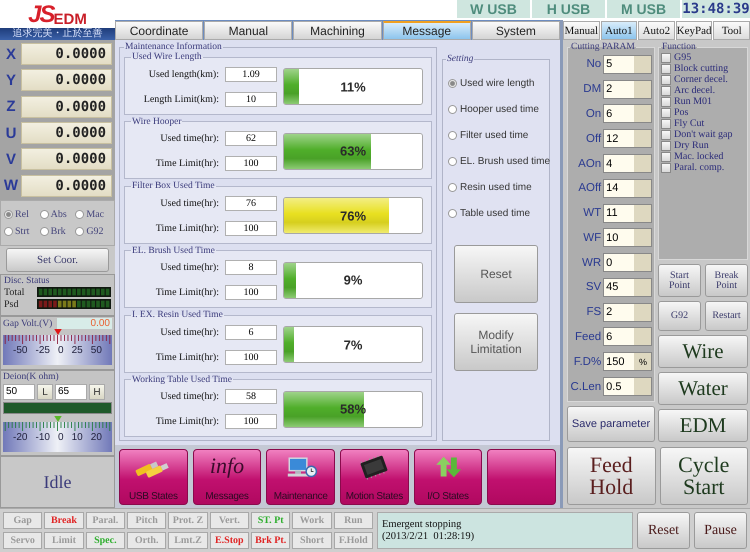 The width and height of the screenshot is (750, 552). What do you see at coordinates (611, 476) in the screenshot?
I see `feed-hold-button: Feed Hold` at bounding box center [611, 476].